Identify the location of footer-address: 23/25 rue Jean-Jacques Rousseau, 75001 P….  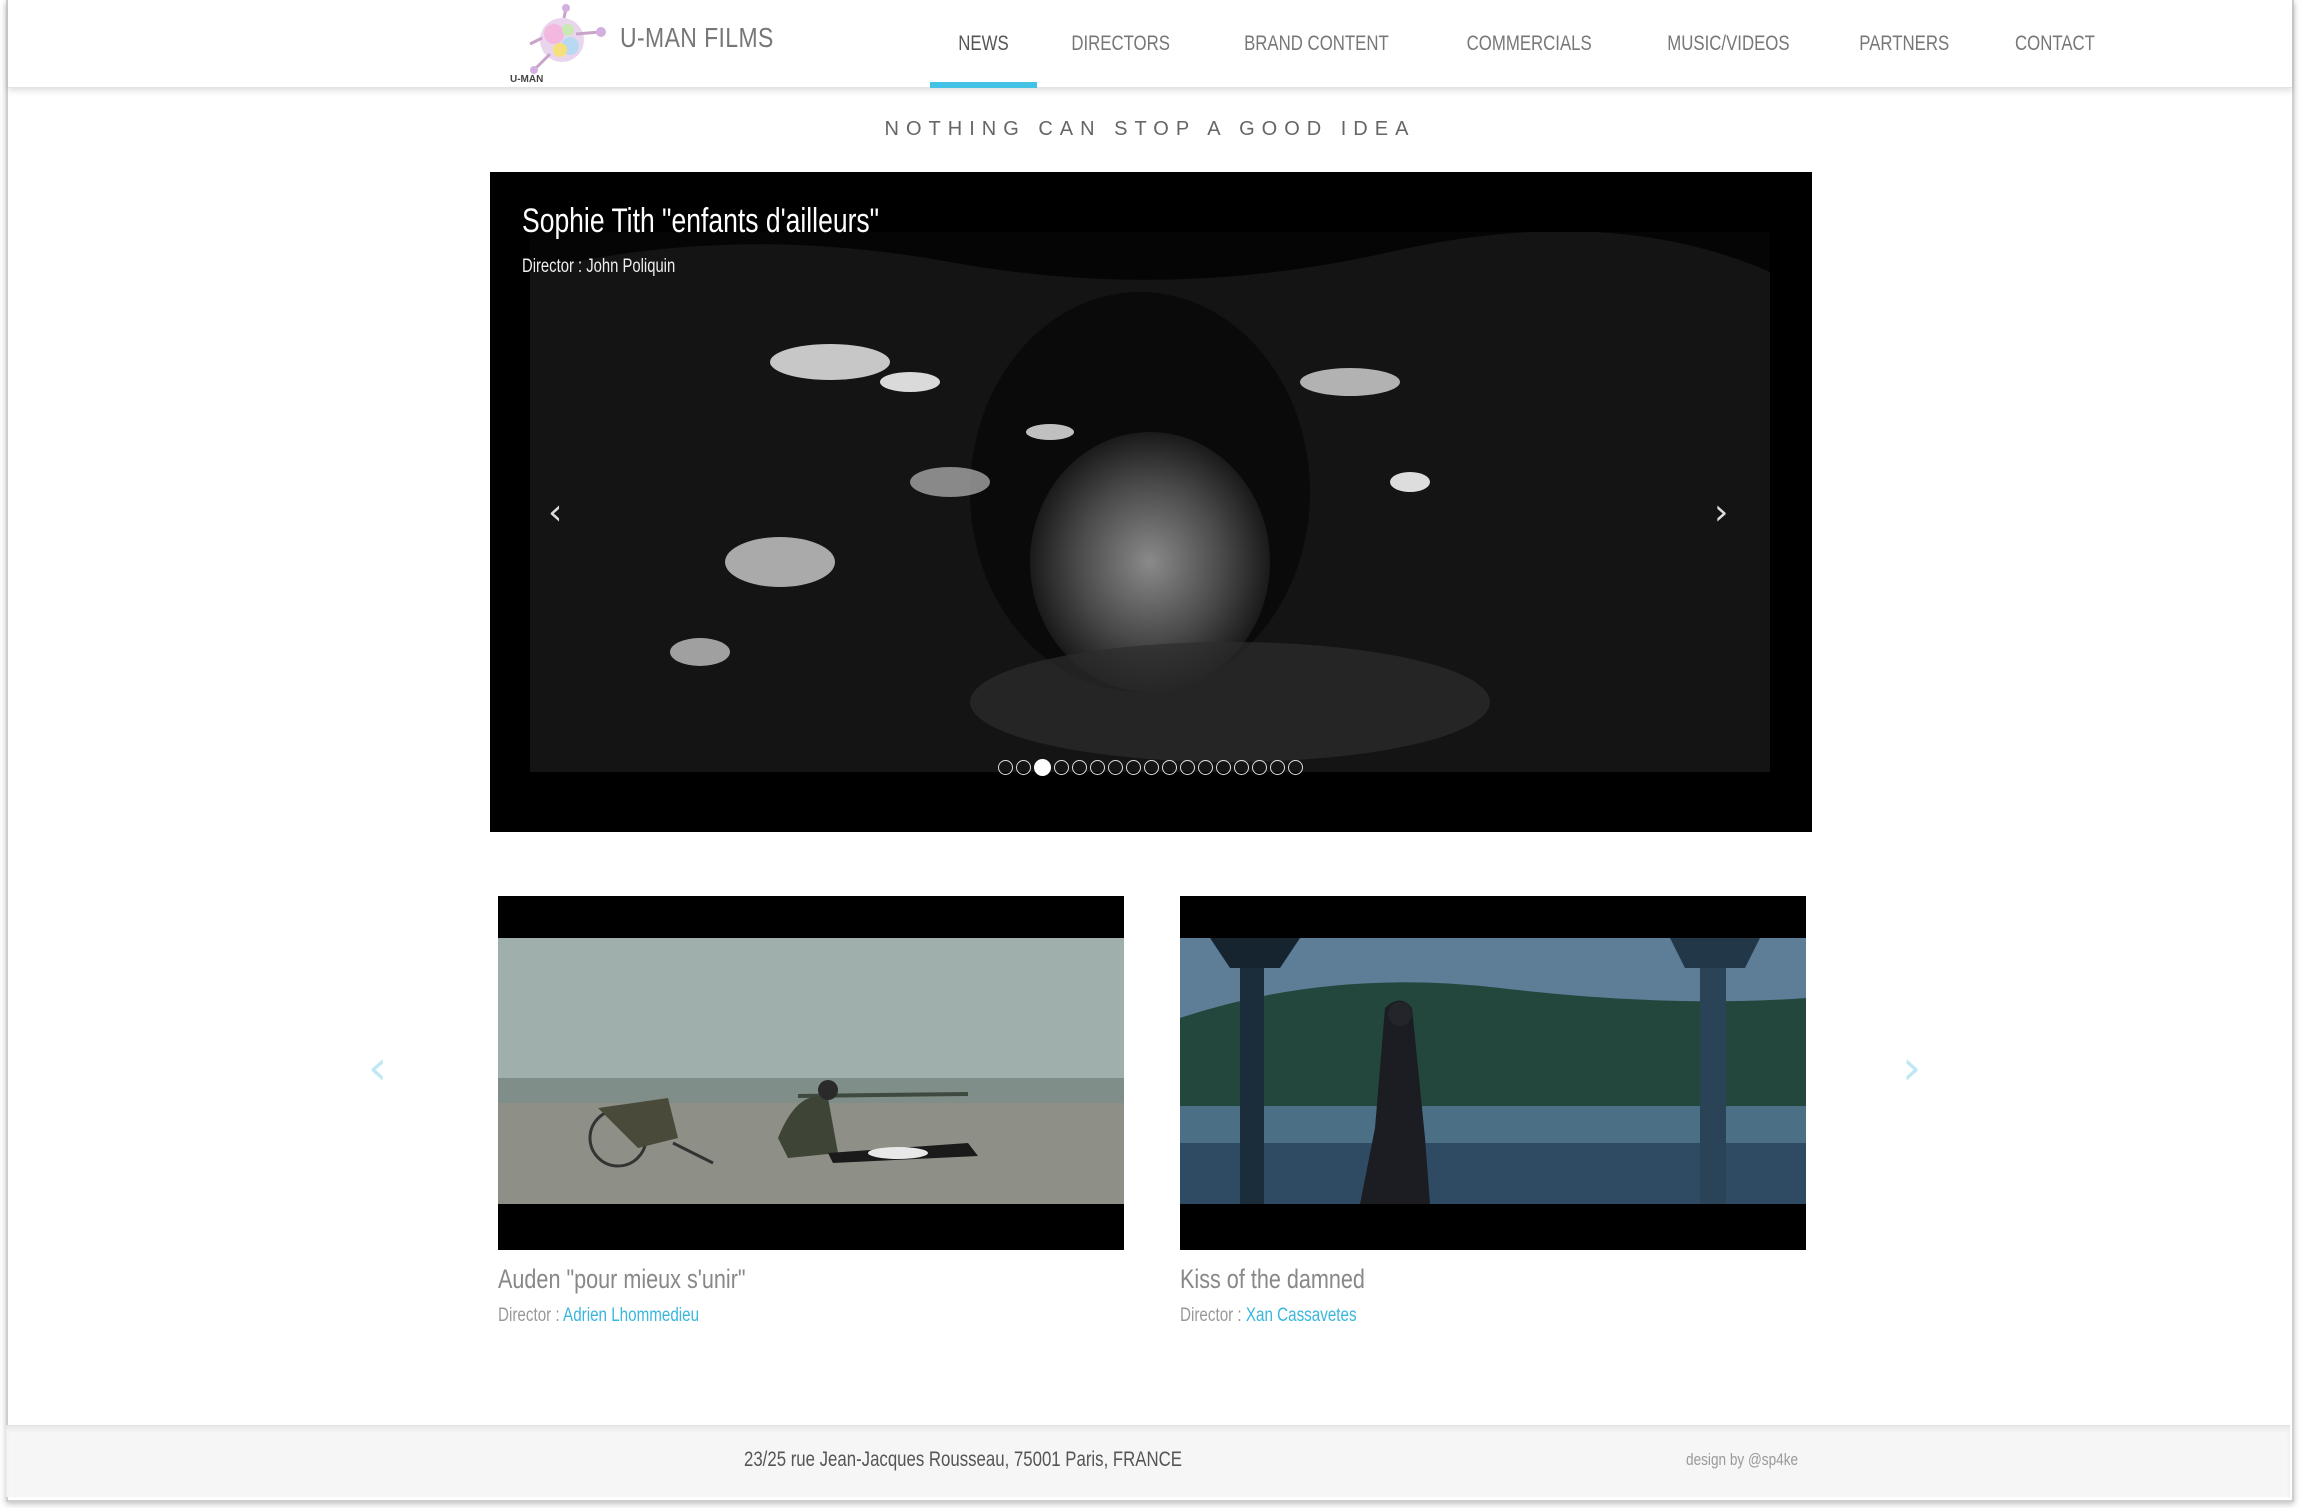
(963, 1459).